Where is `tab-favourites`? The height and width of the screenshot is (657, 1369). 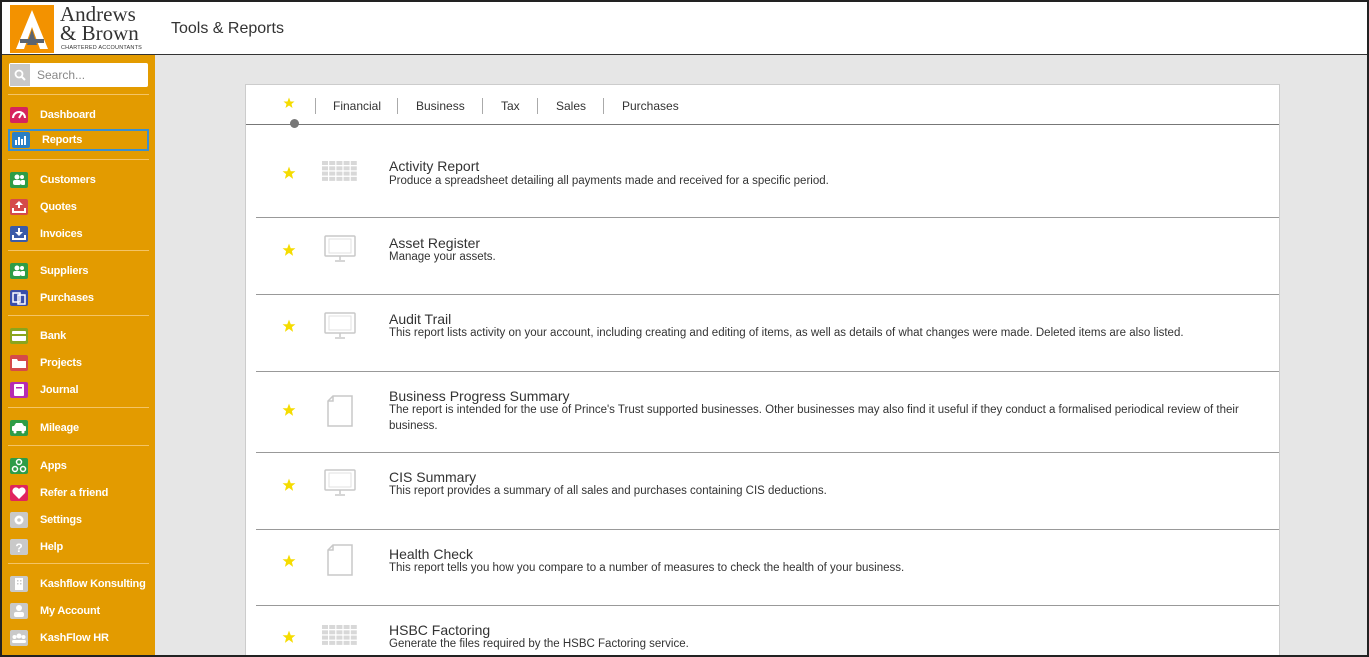 tab-favourites is located at coordinates (289, 105).